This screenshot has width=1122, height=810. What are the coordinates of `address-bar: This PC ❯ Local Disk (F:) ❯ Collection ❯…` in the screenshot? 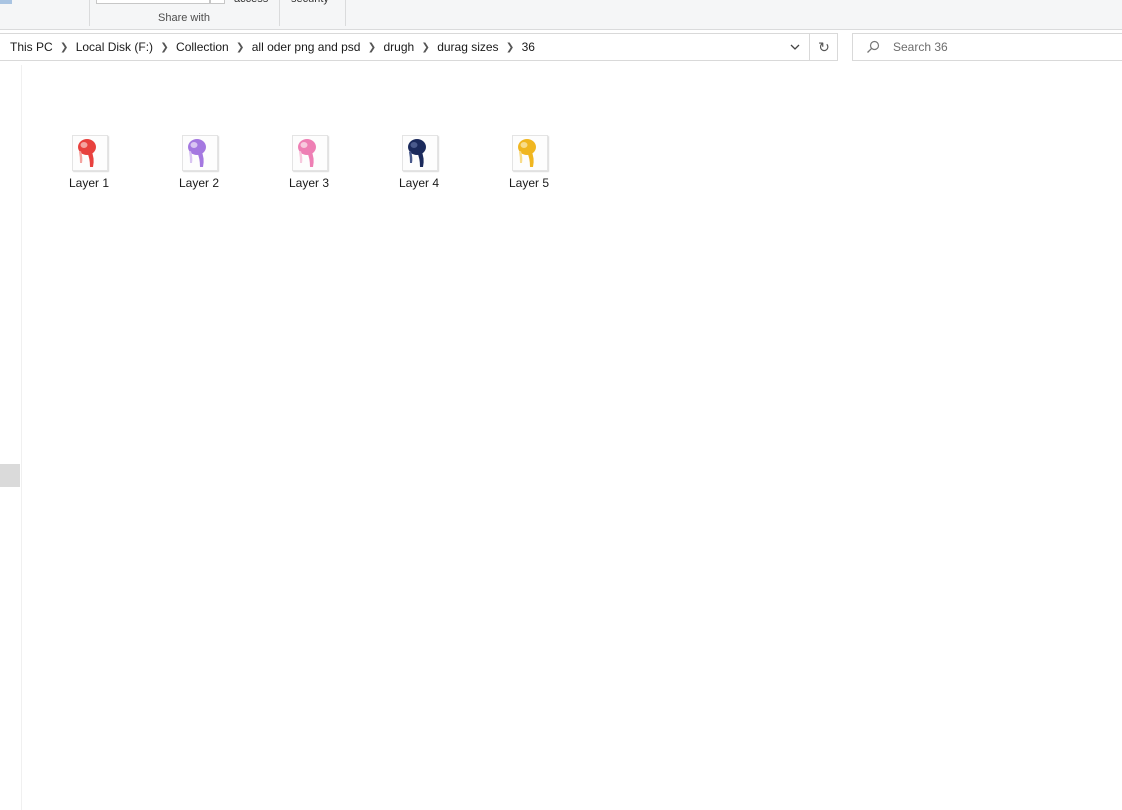 It's located at (419, 47).